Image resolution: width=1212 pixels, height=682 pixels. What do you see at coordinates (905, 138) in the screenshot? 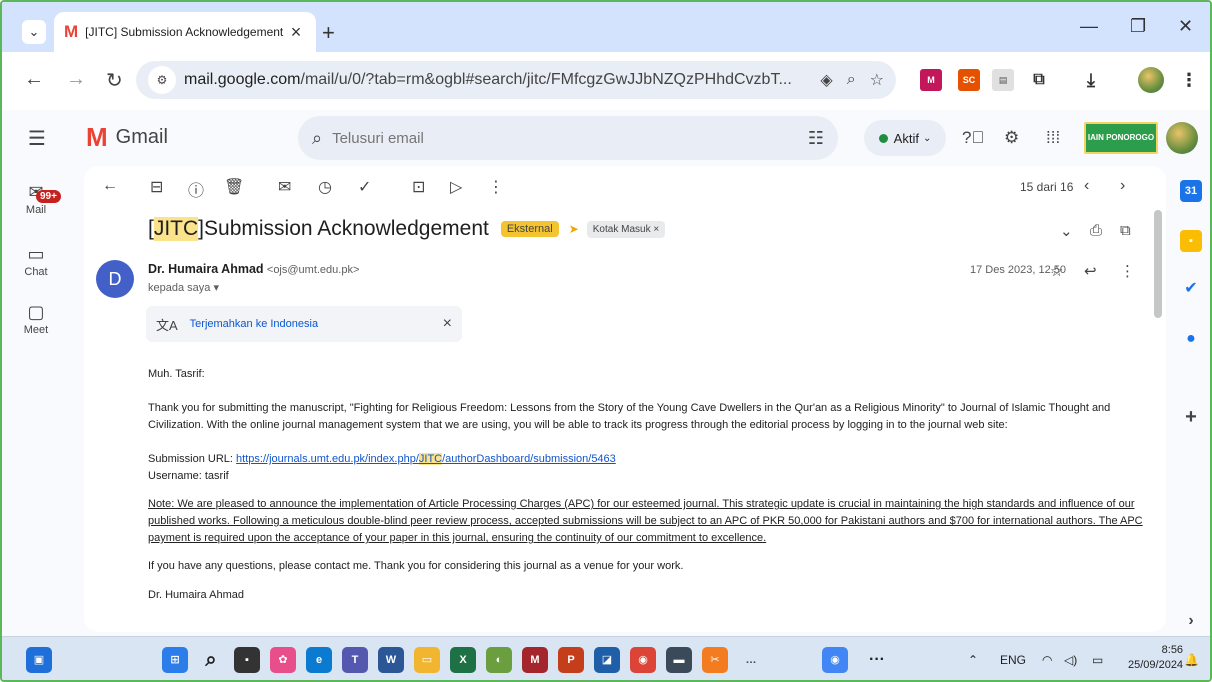
I see `status-chip: Aktif ⌄` at bounding box center [905, 138].